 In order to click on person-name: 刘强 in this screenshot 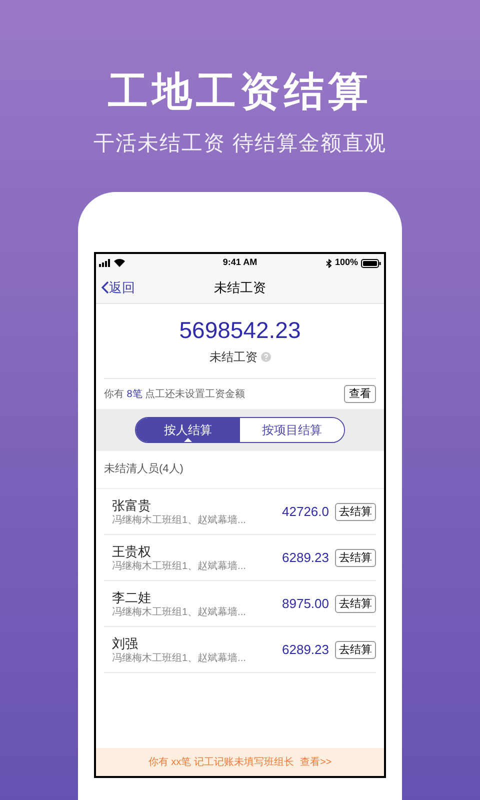, I will do `click(125, 643)`.